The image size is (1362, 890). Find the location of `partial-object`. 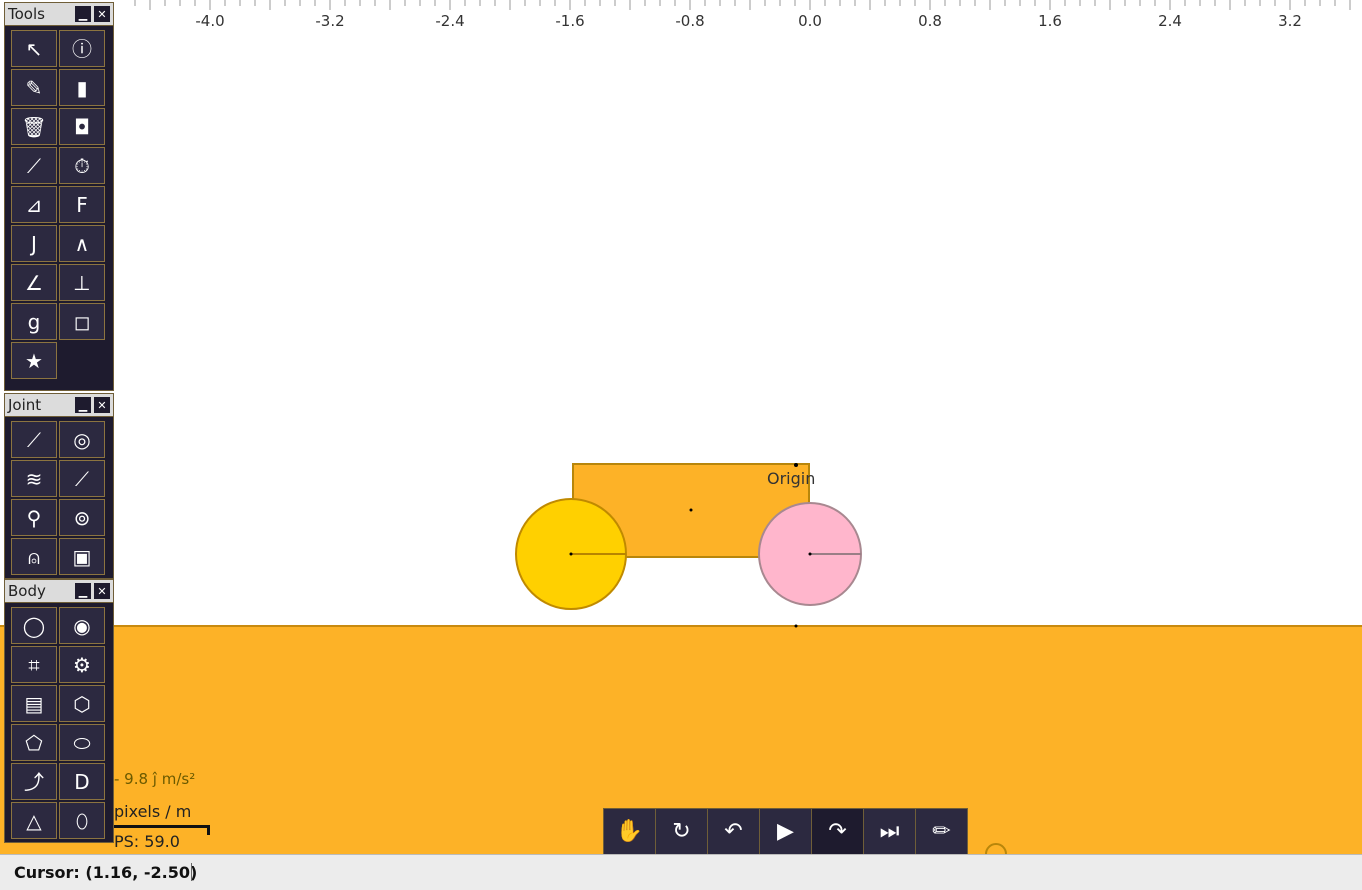

partial-object is located at coordinates (996, 848).